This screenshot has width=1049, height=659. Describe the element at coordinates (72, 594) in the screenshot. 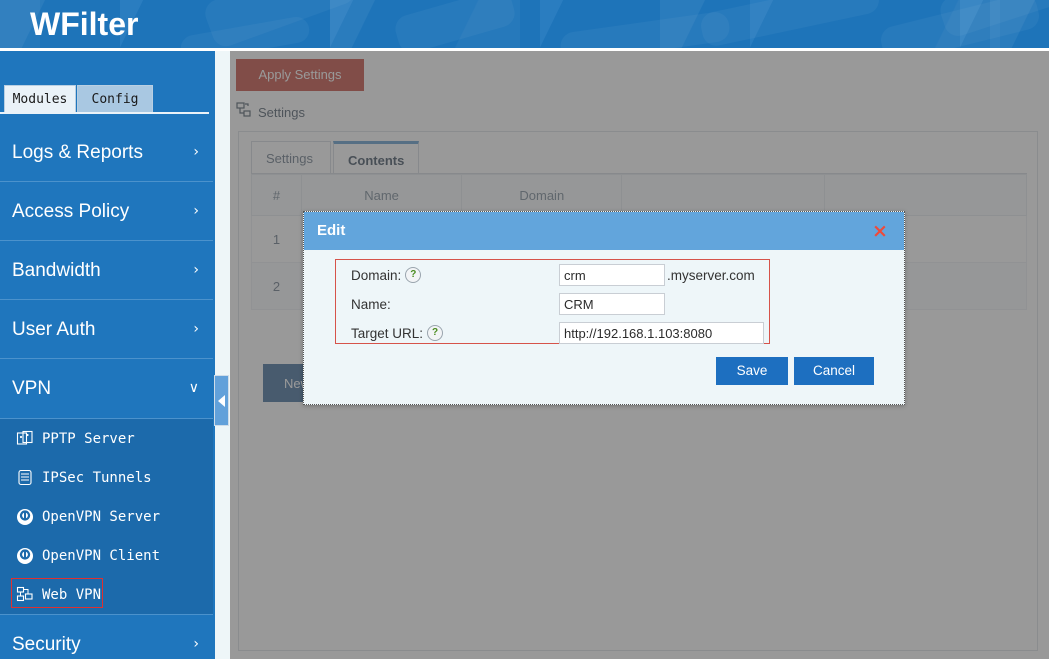

I see `sidebar-item-label: Web VPN` at that location.